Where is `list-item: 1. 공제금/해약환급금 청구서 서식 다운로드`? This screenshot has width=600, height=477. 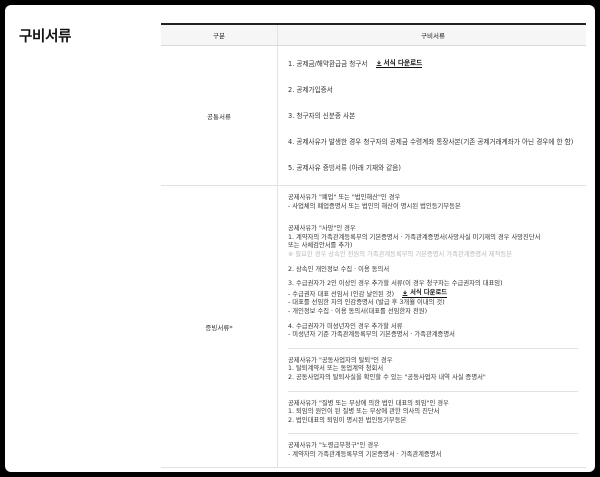
list-item: 1. 공제금/해약환급금 청구서 서식 다운로드 is located at coordinates (355, 63).